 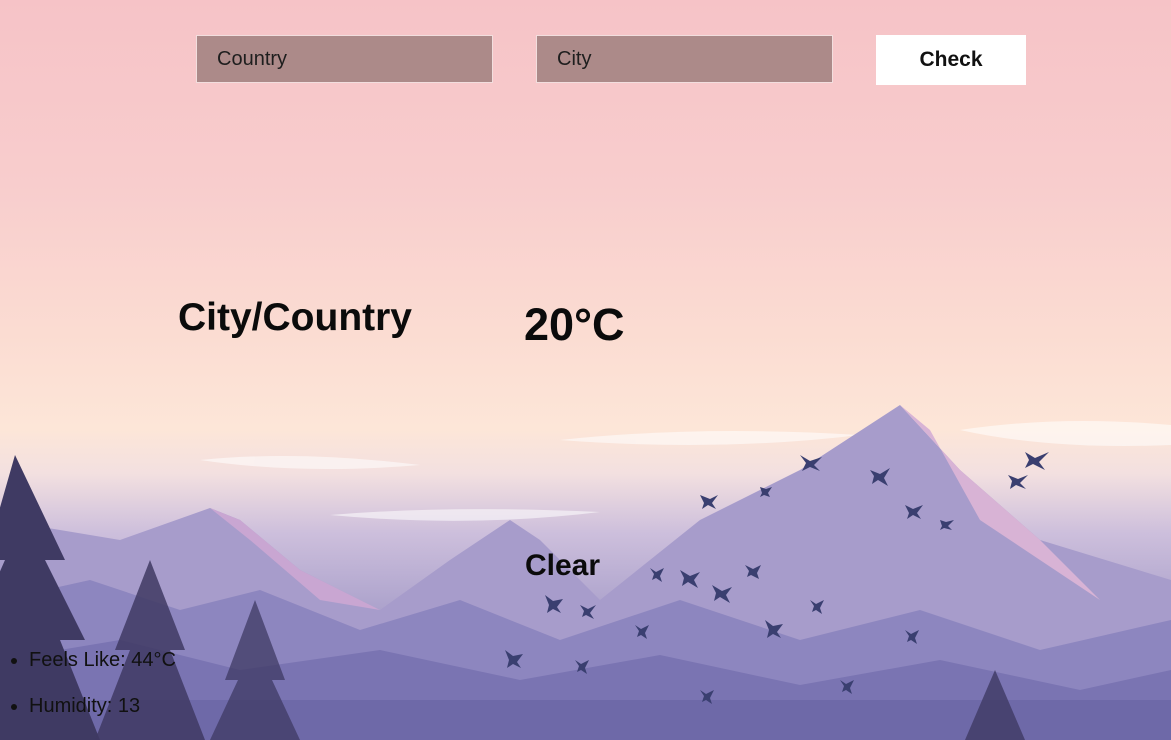 What do you see at coordinates (344, 59) in the screenshot?
I see `country-input` at bounding box center [344, 59].